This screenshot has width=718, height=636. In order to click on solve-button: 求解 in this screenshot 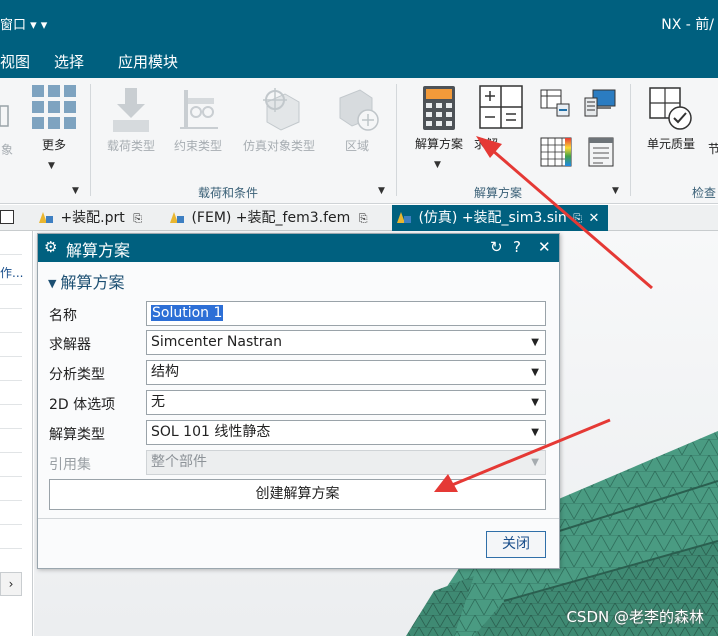, I will do `click(501, 118)`.